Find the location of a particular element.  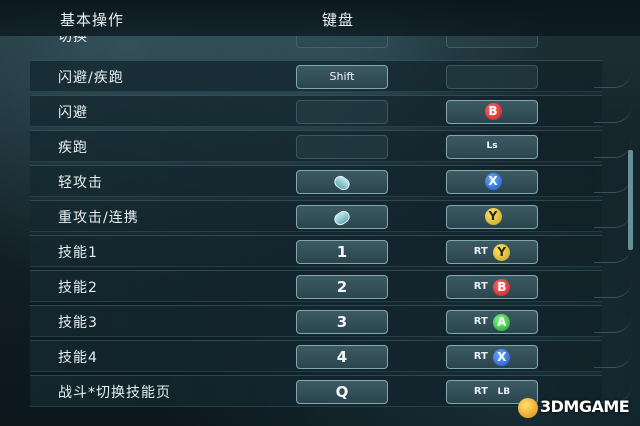

pad-slot: X is located at coordinates (492, 182).